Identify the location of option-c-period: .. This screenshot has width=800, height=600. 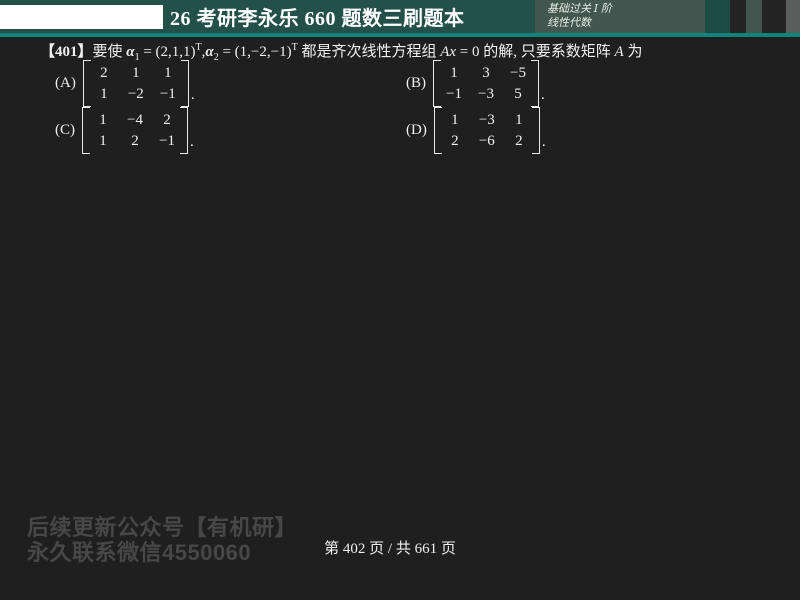
(192, 142).